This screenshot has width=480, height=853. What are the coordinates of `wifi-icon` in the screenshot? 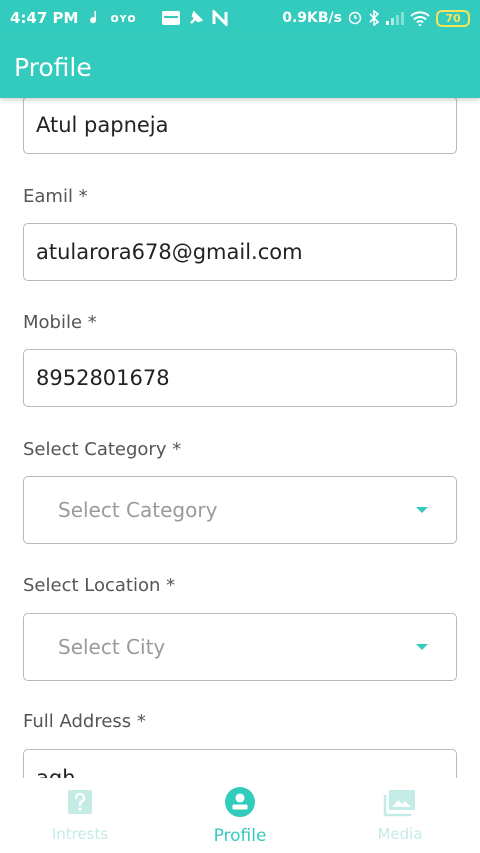 It's located at (420, 18).